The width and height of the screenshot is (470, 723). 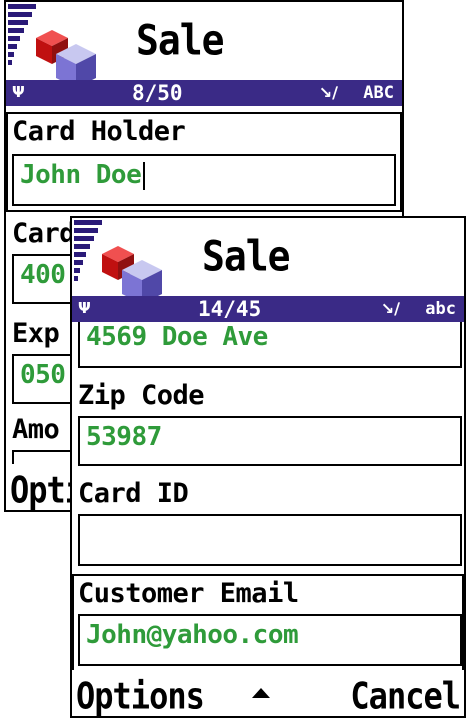 I want to click on field-value: John@yahoo.com, so click(x=192, y=635).